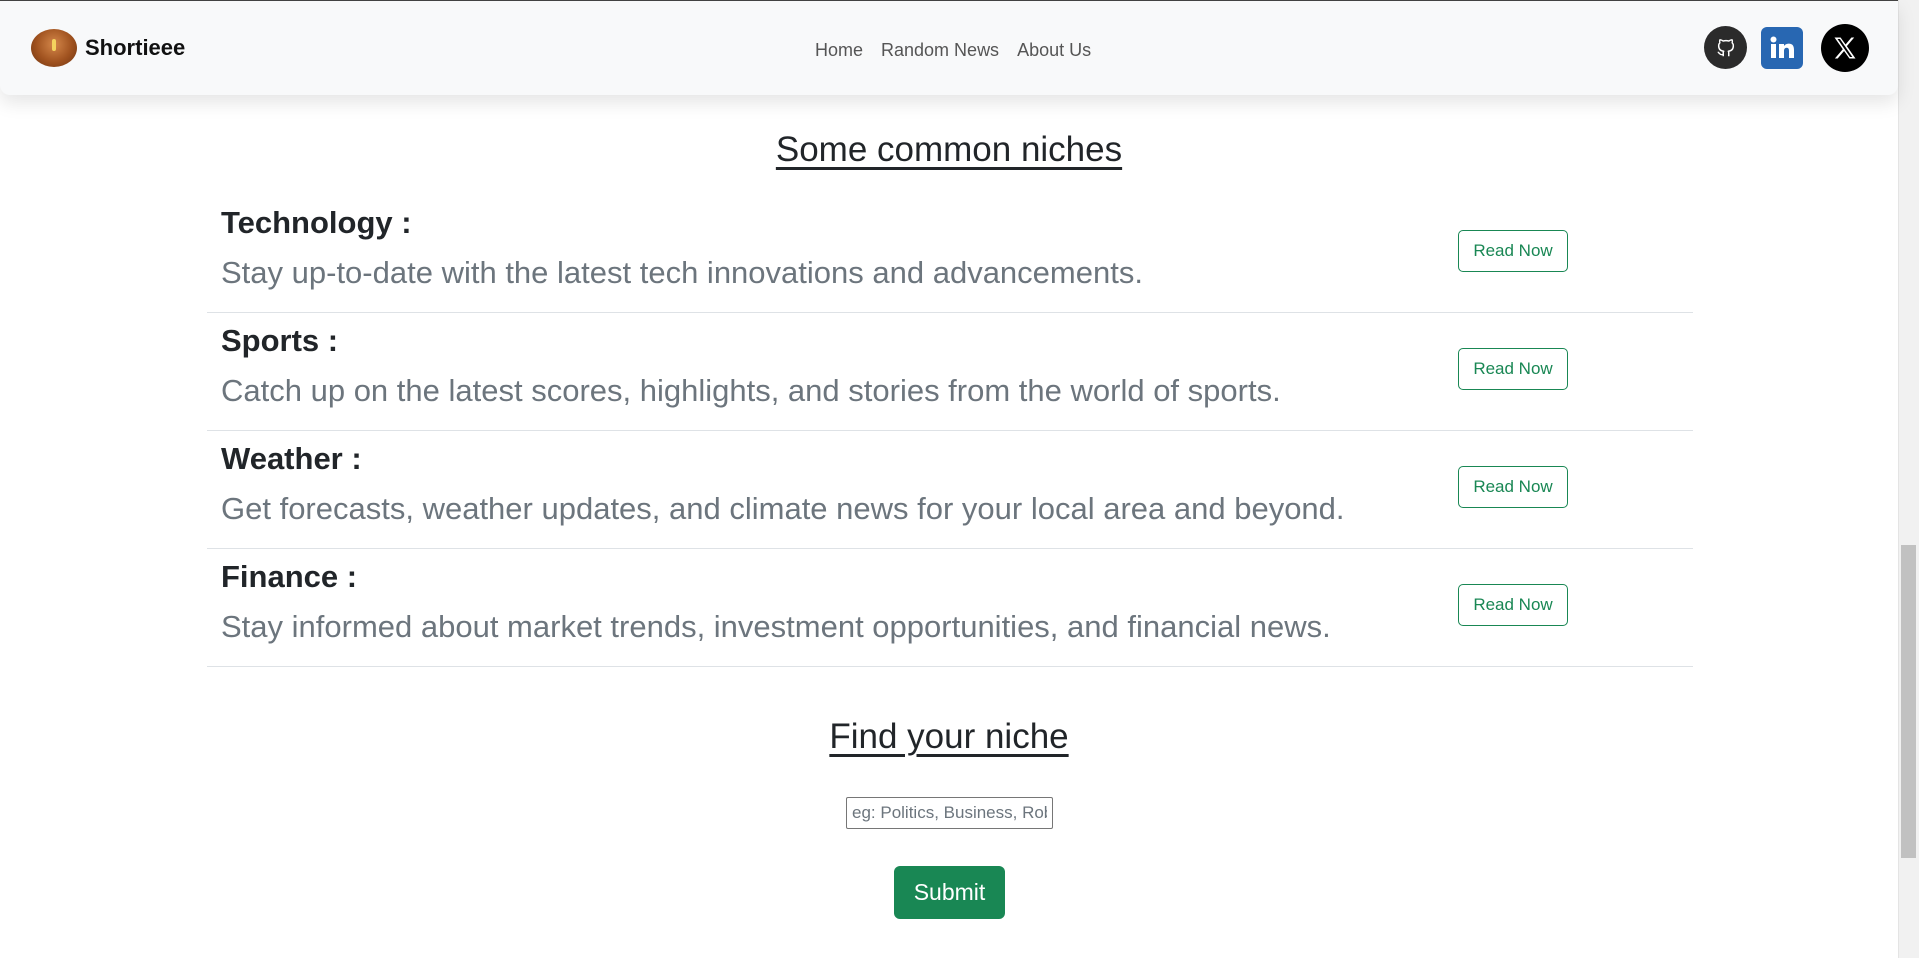 This screenshot has width=1919, height=958. I want to click on submit-button: Submit, so click(949, 892).